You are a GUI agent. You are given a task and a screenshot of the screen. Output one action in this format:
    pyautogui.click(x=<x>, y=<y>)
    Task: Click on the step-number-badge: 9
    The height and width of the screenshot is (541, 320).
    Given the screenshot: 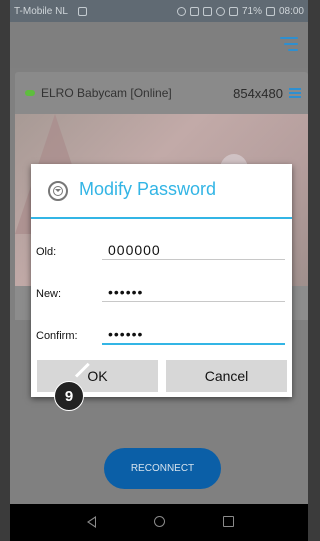 What is the action you would take?
    pyautogui.click(x=69, y=396)
    